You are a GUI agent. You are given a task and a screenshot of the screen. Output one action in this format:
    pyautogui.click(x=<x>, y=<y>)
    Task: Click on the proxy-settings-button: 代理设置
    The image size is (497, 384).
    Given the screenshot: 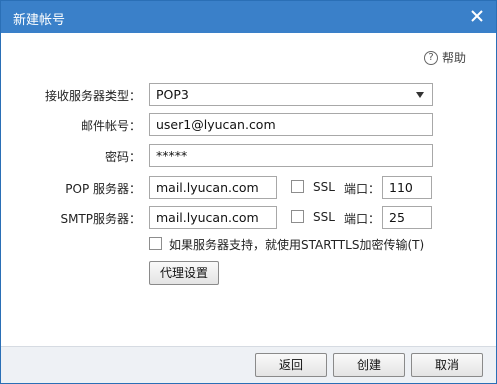 What is the action you would take?
    pyautogui.click(x=184, y=273)
    